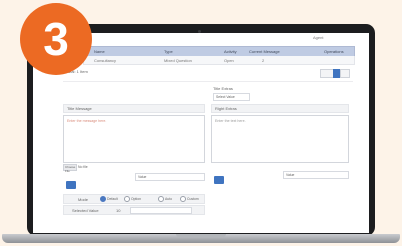  I want to click on bottom-row: Selected Value 10, so click(134, 210).